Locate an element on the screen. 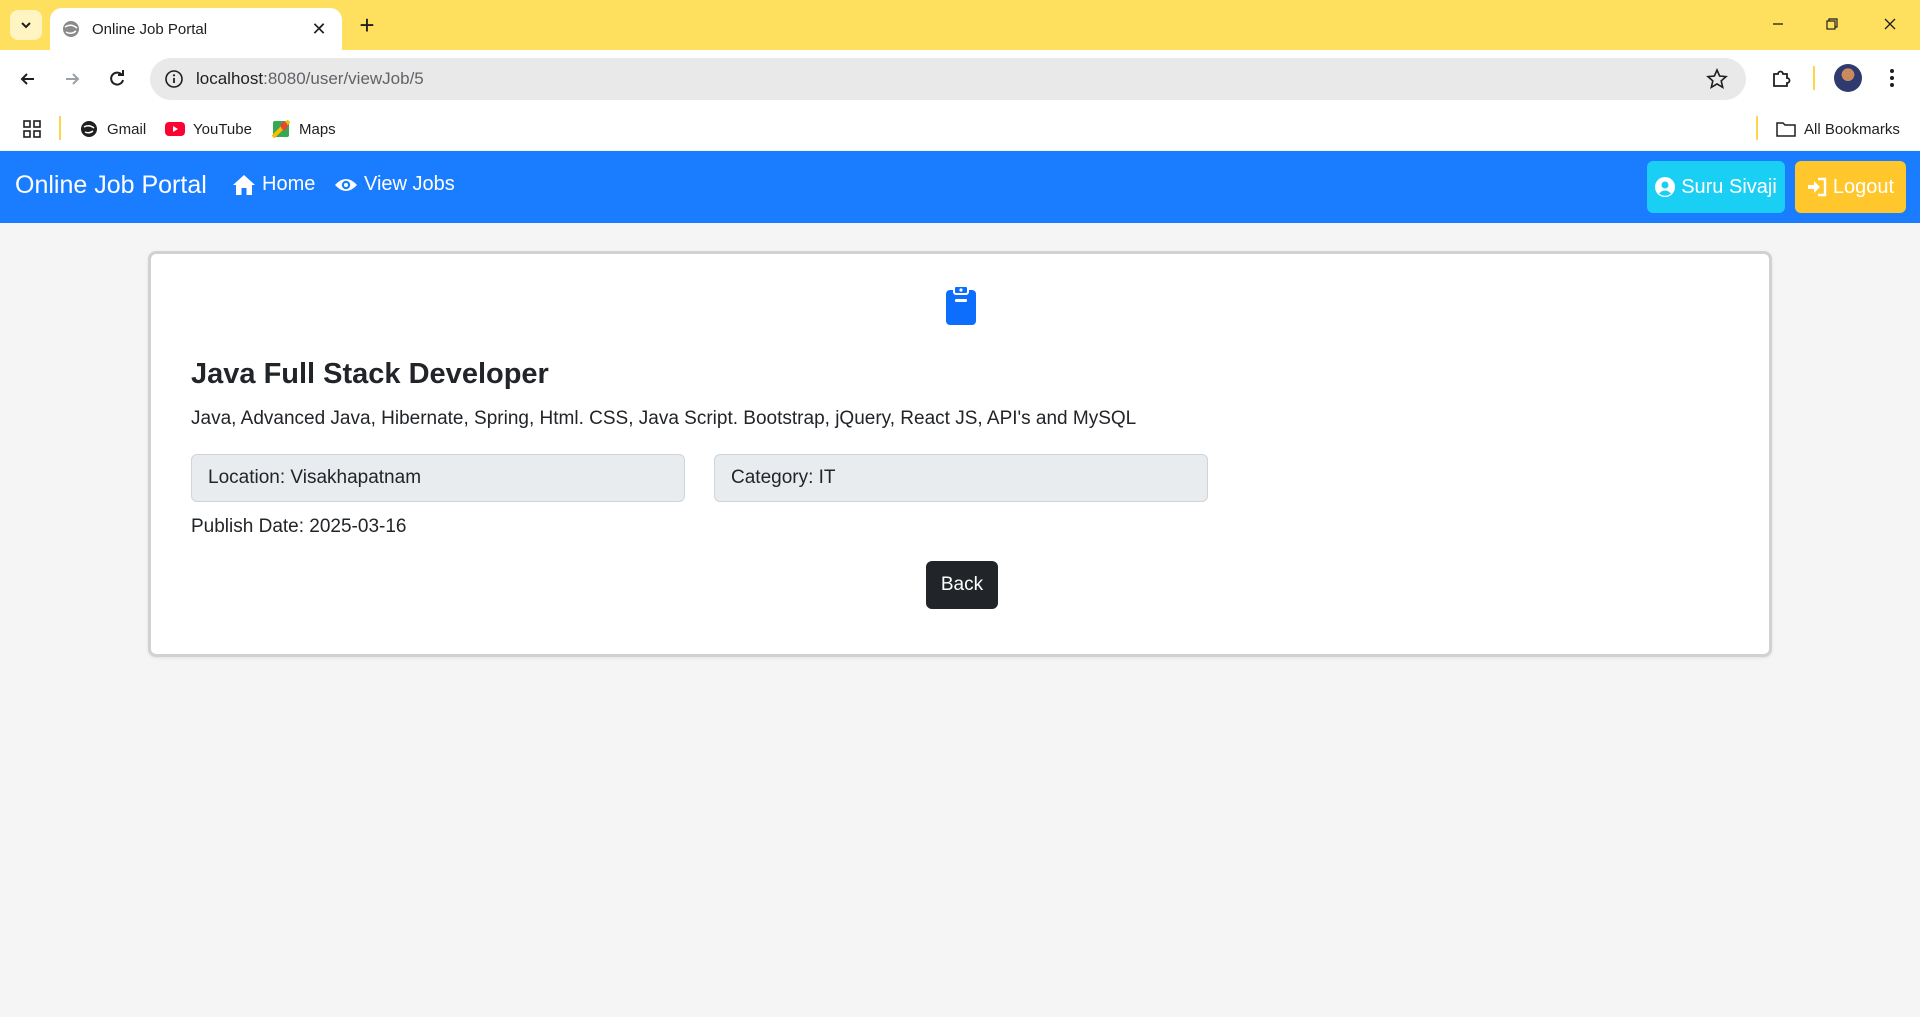  tab-search-button is located at coordinates (26, 25).